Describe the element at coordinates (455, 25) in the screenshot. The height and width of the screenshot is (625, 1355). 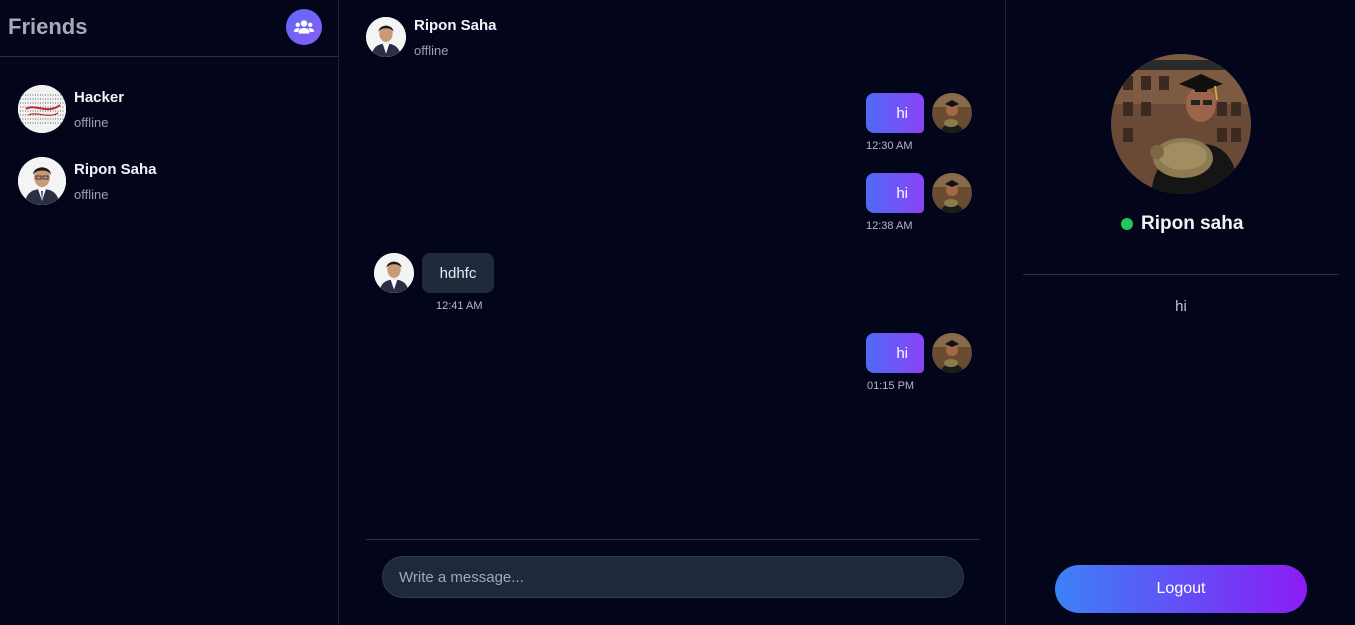
I see `contact-name: Ripon Saha` at that location.